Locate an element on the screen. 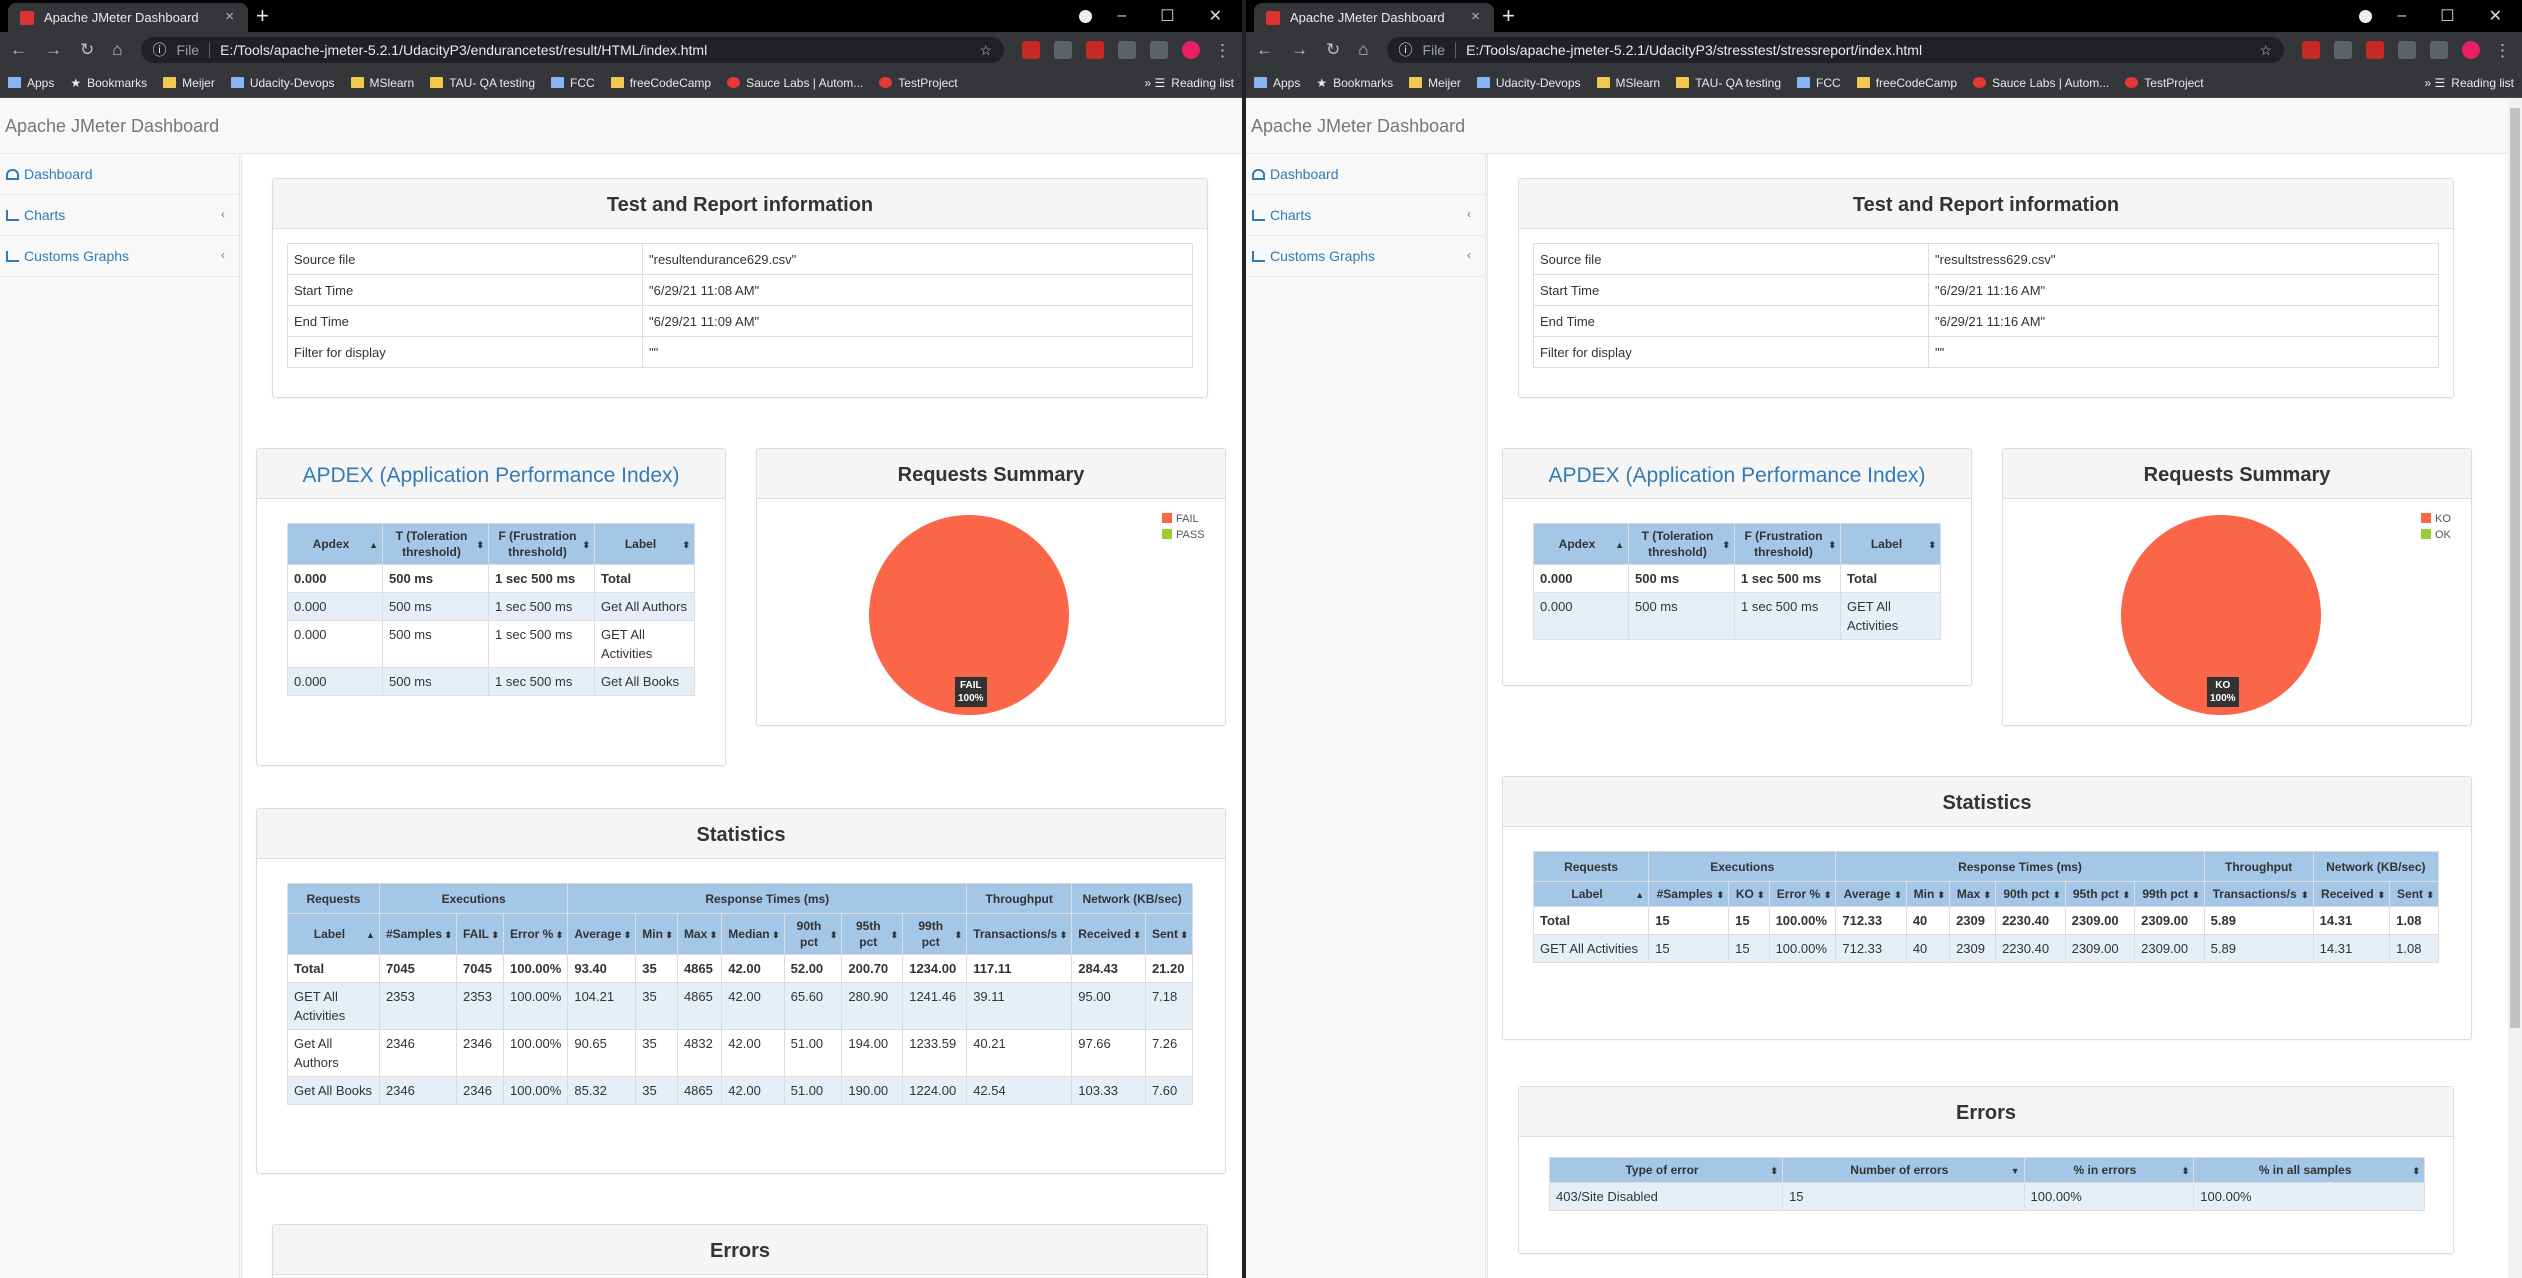 The height and width of the screenshot is (1278, 2522). col-header: Error % ⬍ is located at coordinates (1802, 894).